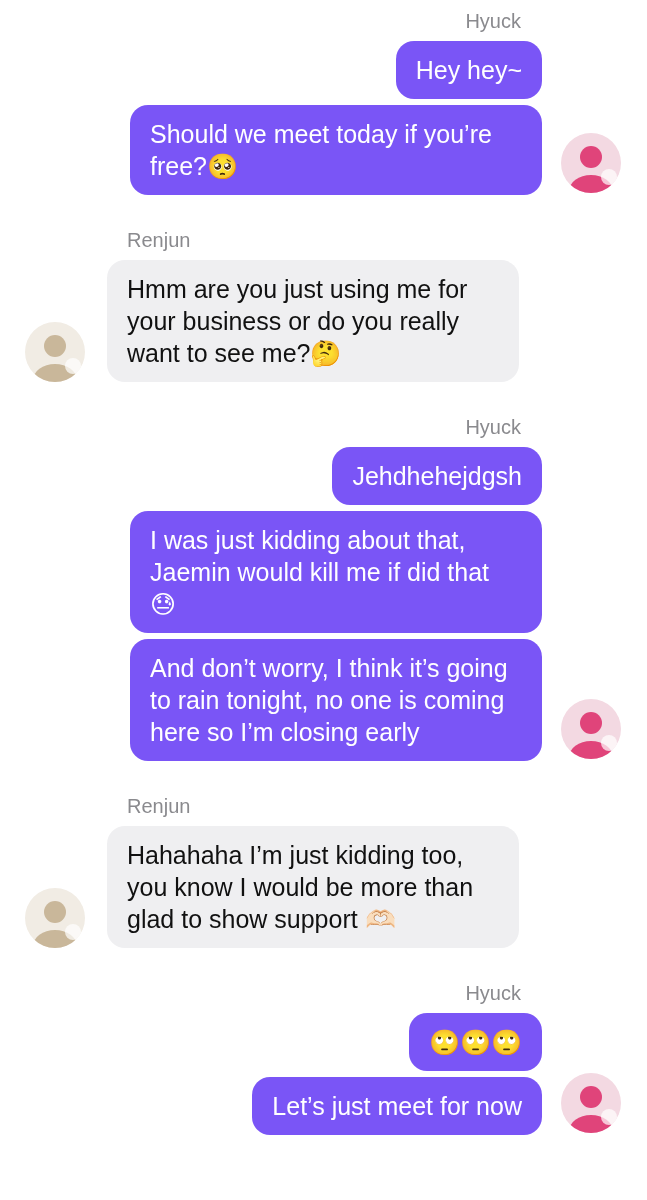 This screenshot has width=647, height=1200. I want to click on message-bubble: 🙄🙄🙄, so click(475, 1042).